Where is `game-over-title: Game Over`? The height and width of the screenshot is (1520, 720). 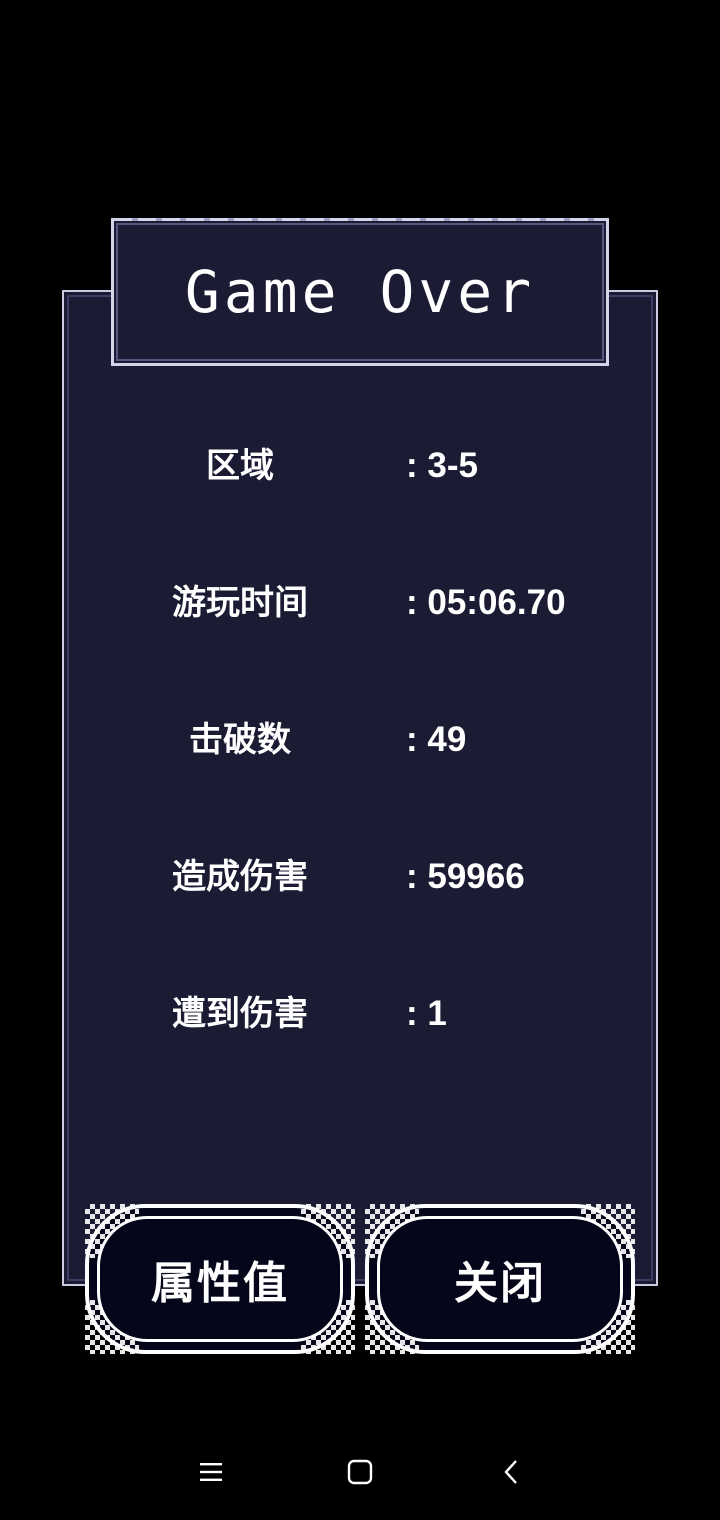
game-over-title: Game Over is located at coordinates (360, 292).